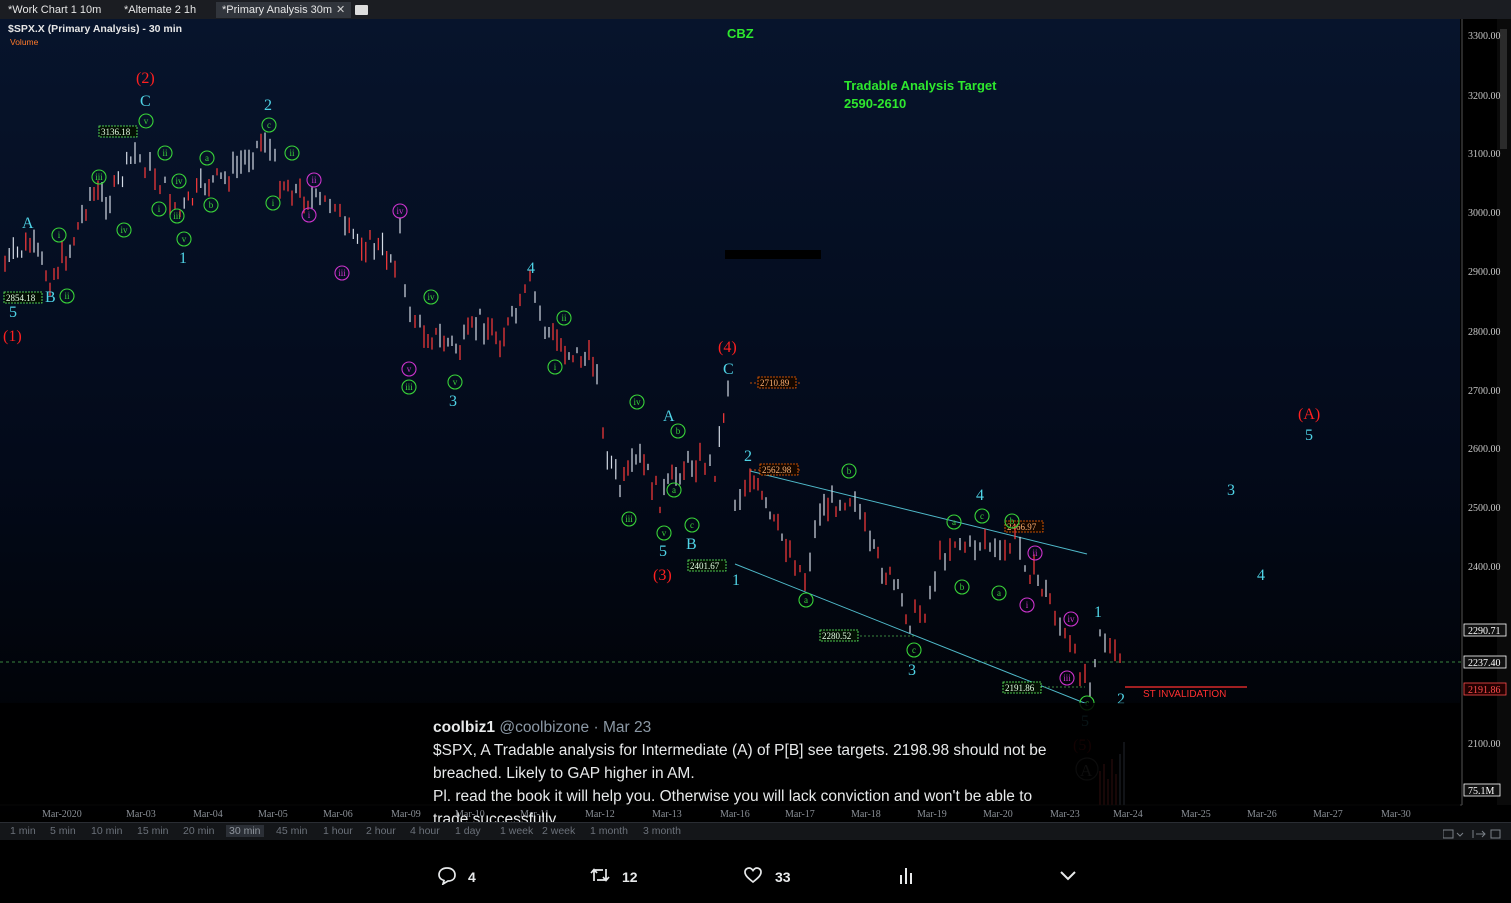 The image size is (1511, 903). What do you see at coordinates (623, 727) in the screenshot?
I see `tweet-date: · Mar 23` at bounding box center [623, 727].